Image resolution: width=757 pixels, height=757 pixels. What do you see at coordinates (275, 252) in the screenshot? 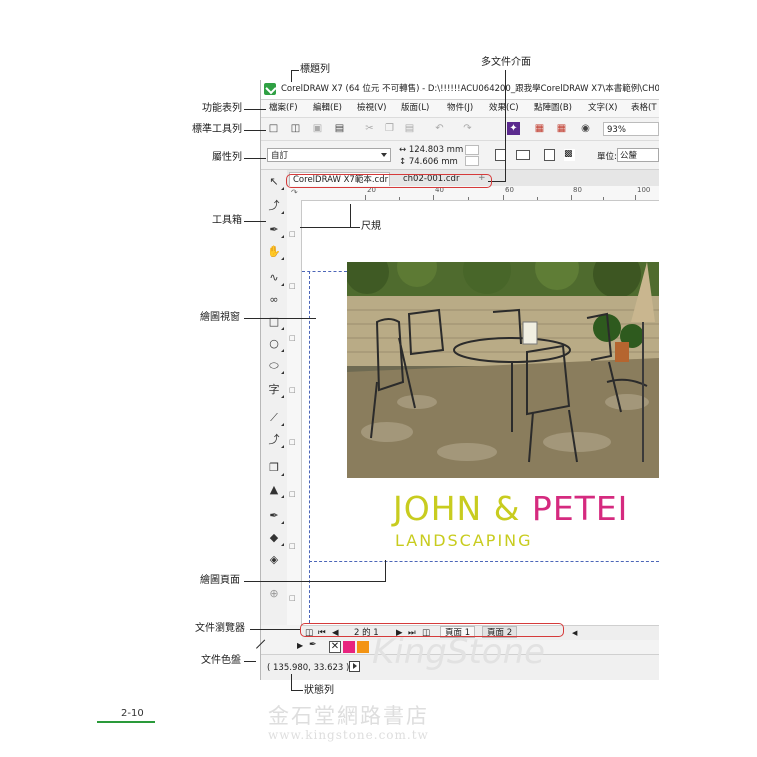
I see `pan-tool-icon: ✋` at bounding box center [275, 252].